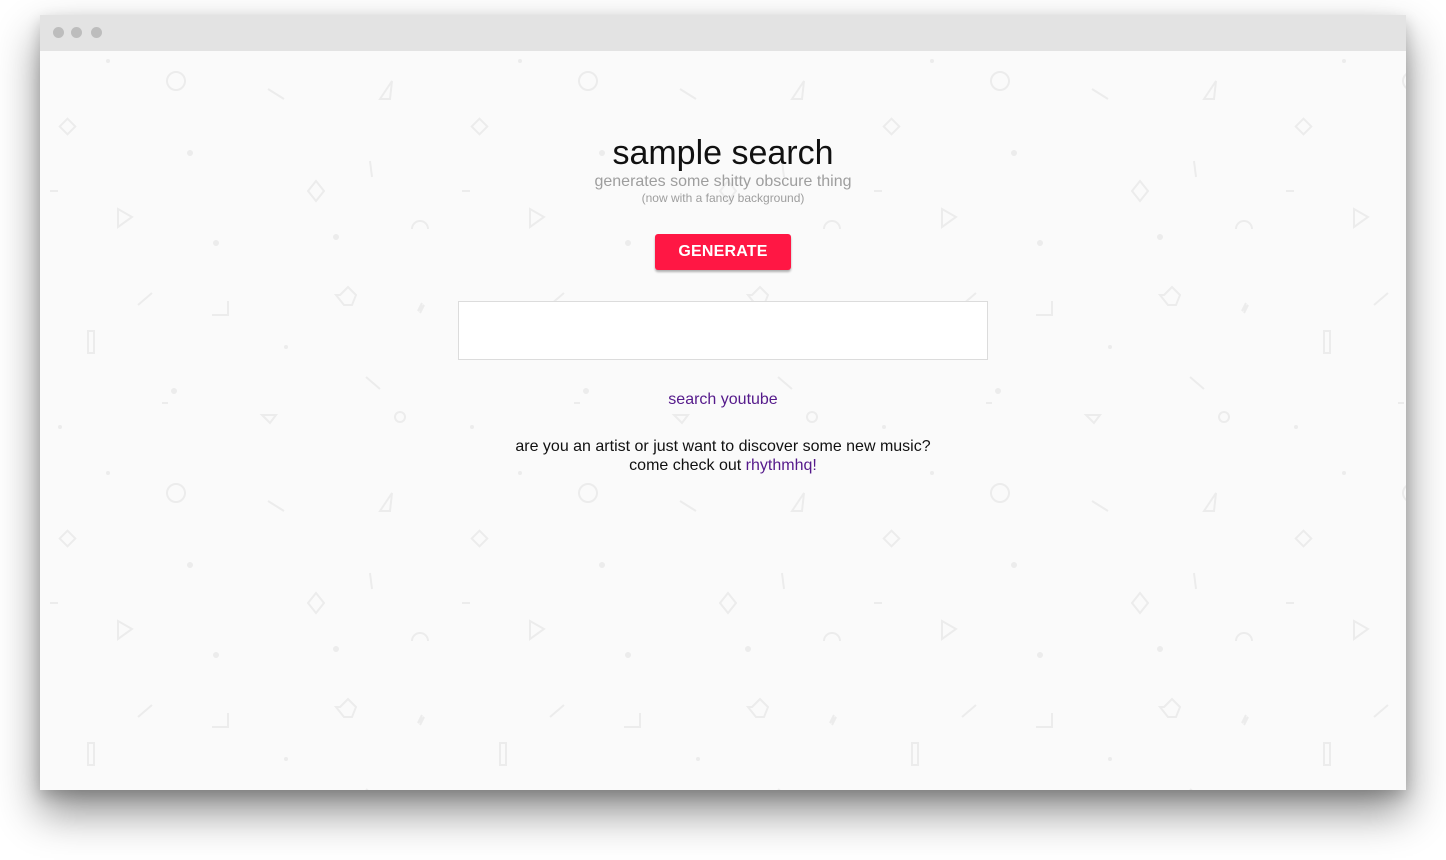 This screenshot has width=1446, height=860. Describe the element at coordinates (76, 32) in the screenshot. I see `window-minimize-icon` at that location.